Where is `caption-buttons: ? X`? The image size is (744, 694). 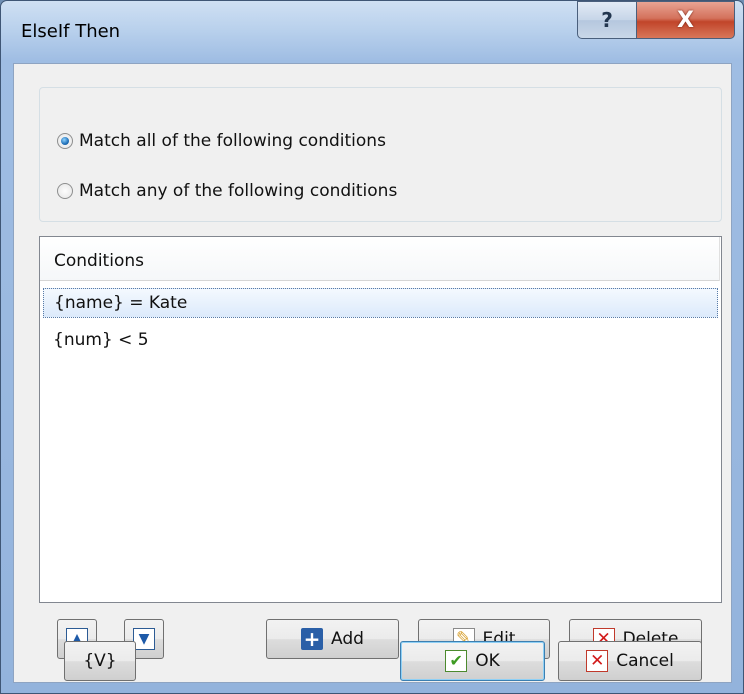 caption-buttons: ? X is located at coordinates (656, 20).